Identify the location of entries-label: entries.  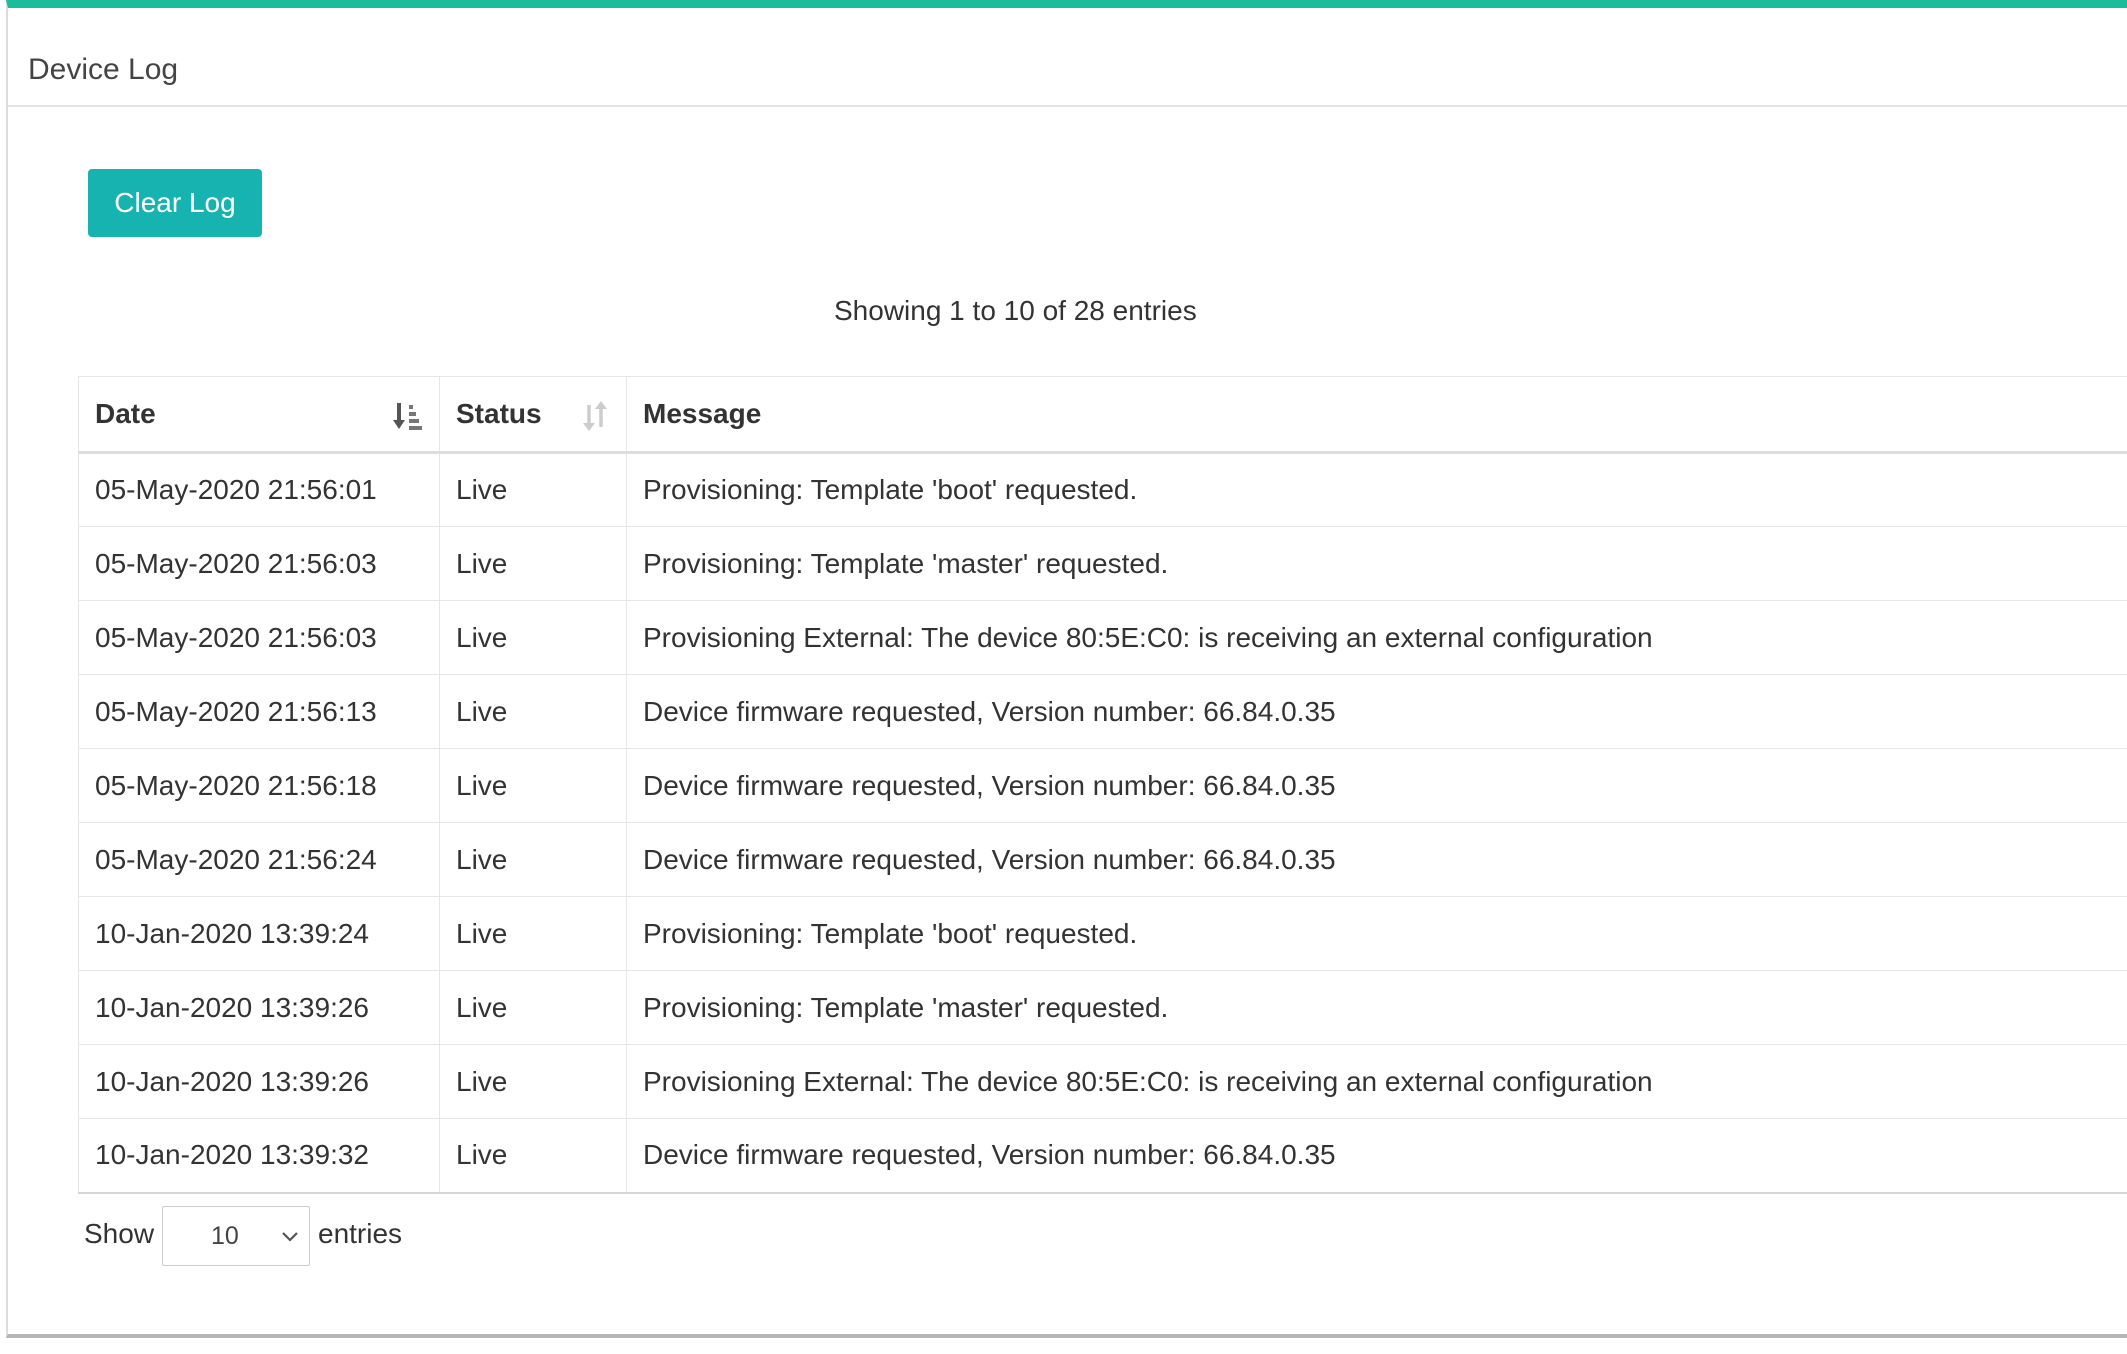
(360, 1233).